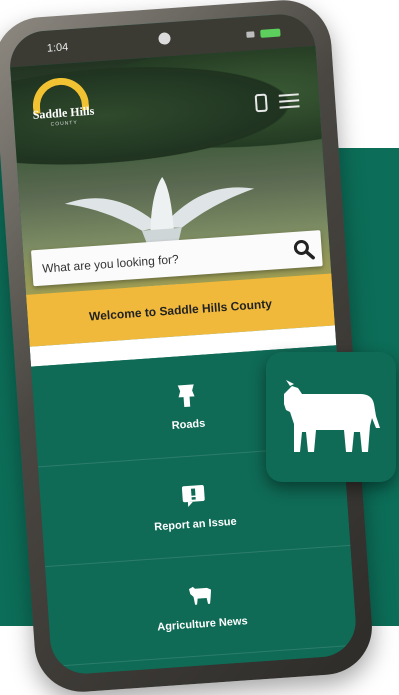  What do you see at coordinates (195, 524) in the screenshot?
I see `tile-label: Report an Issue` at bounding box center [195, 524].